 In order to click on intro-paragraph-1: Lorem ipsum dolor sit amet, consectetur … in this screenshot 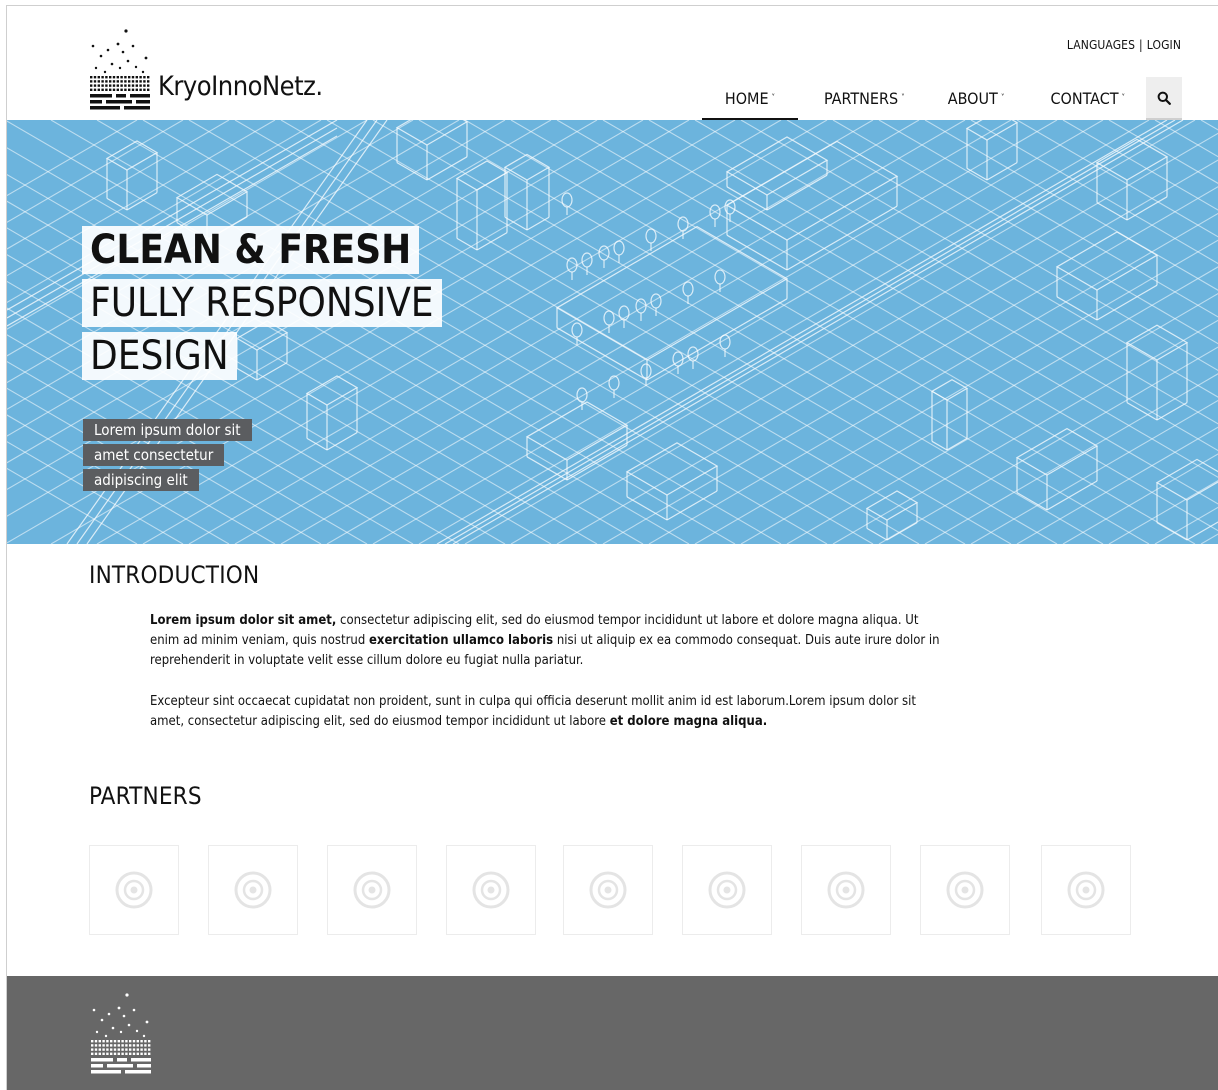, I will do `click(545, 641)`.